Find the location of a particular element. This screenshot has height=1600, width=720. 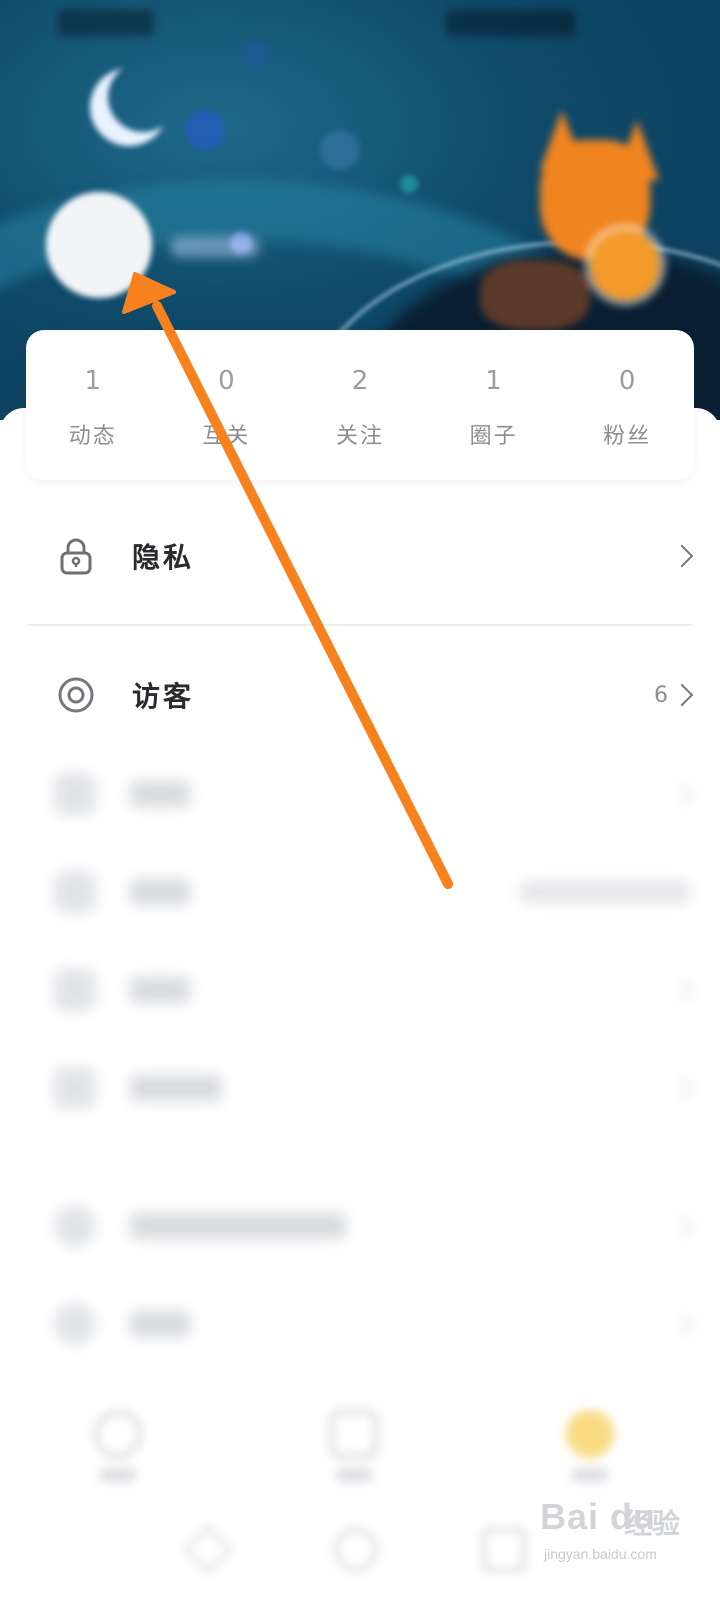

stat-posts: 1 动态 is located at coordinates (93, 405).